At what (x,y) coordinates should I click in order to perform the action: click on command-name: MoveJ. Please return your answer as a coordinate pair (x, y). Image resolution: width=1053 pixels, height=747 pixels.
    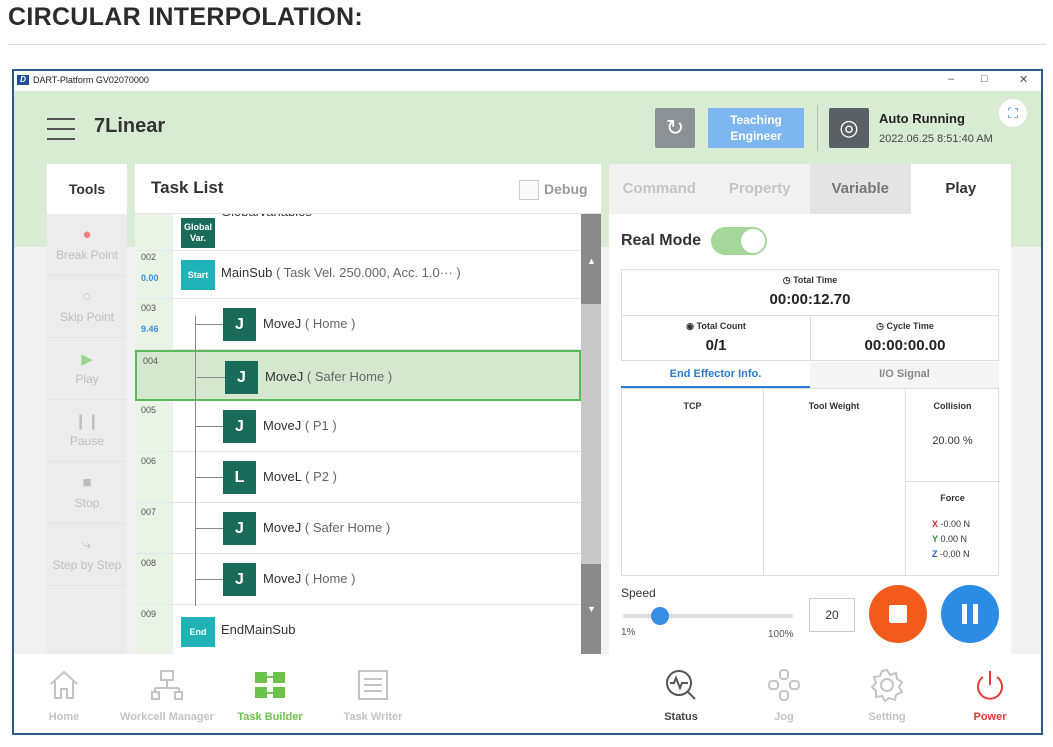
    Looking at the image, I should click on (282, 527).